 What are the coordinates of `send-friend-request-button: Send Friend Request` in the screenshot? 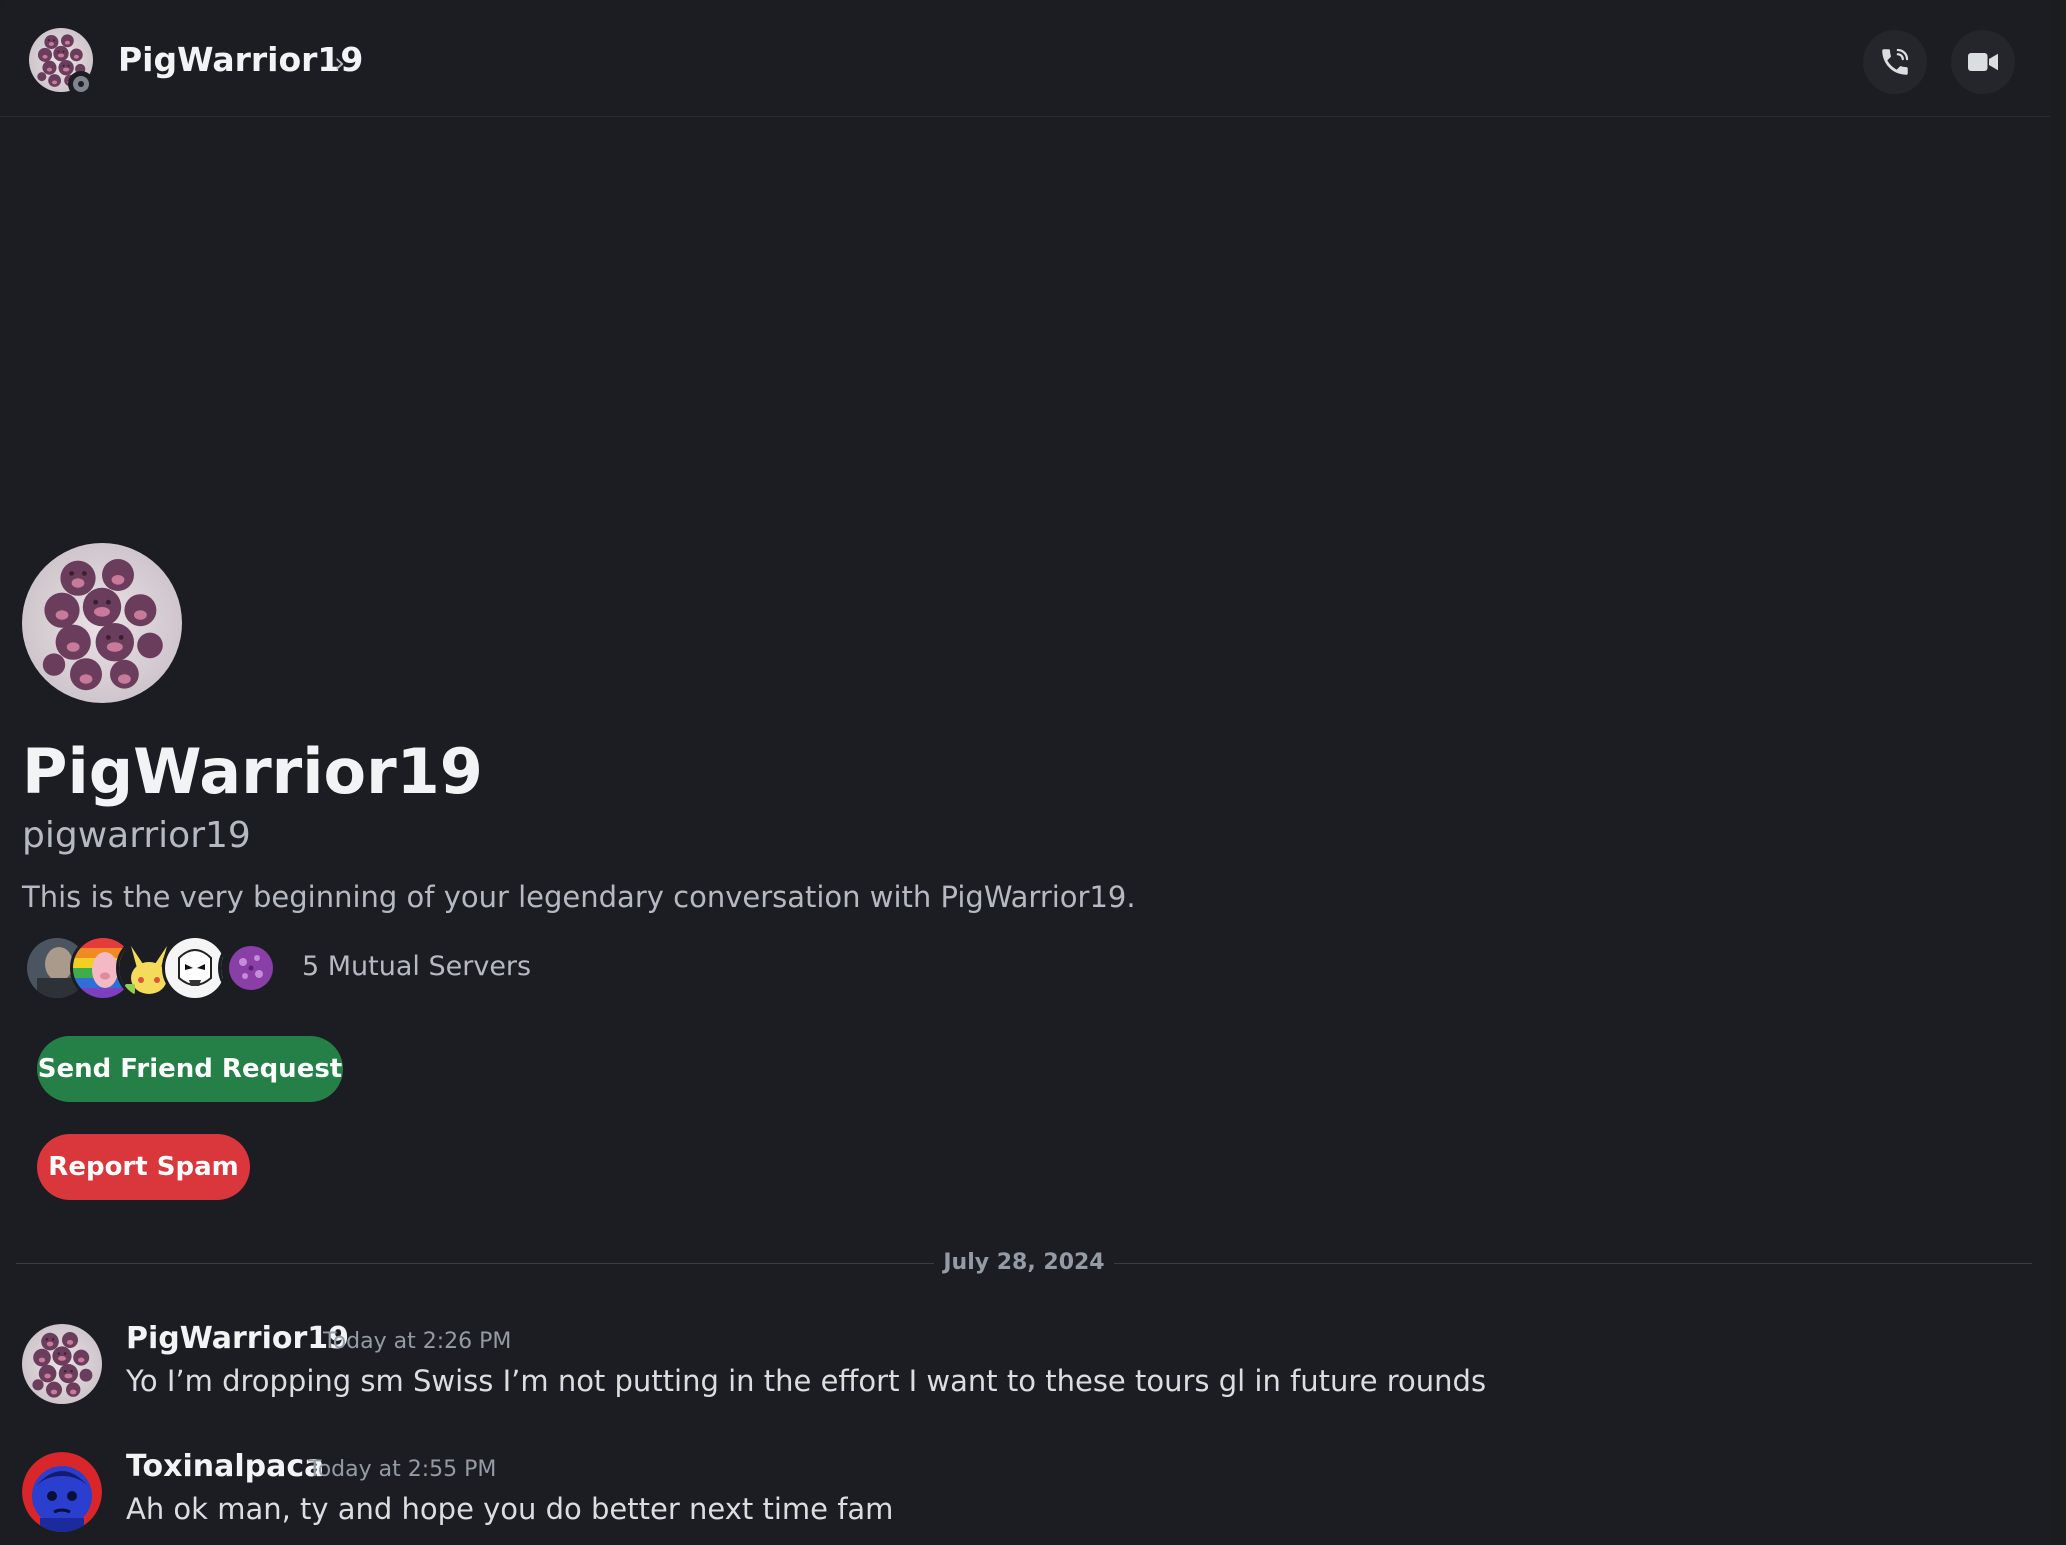 It's located at (190, 1069).